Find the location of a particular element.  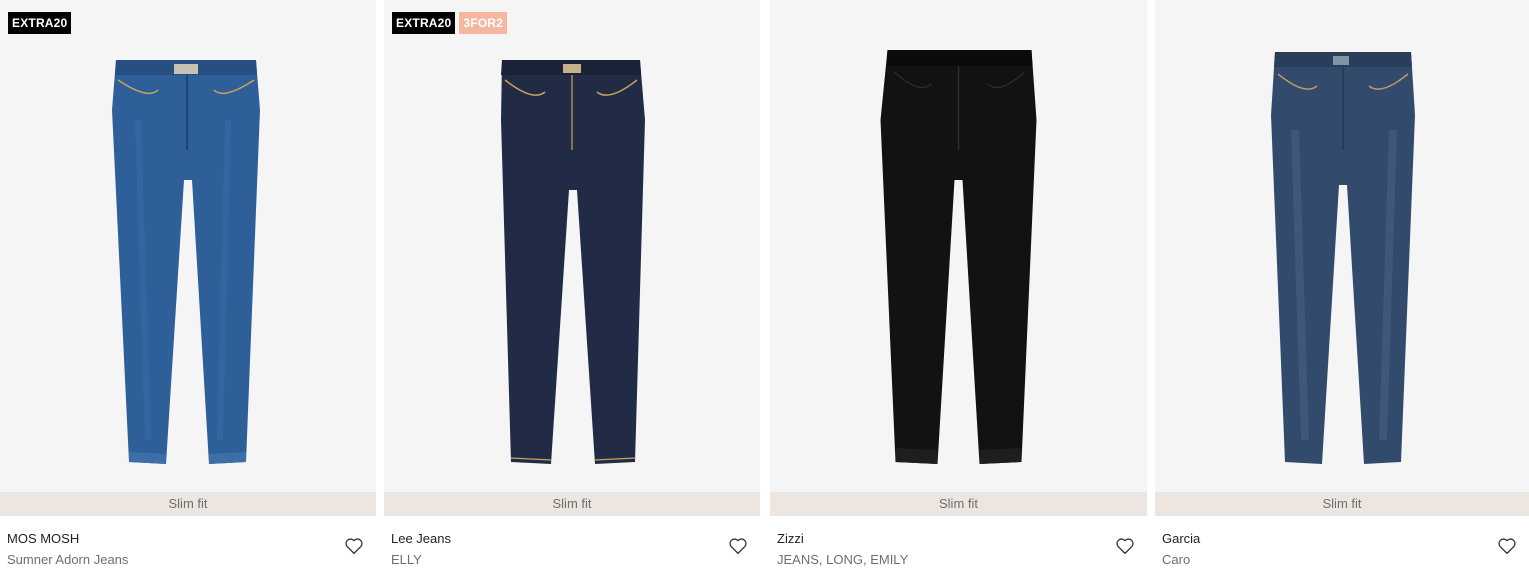

badge-group: EXTRA20 is located at coordinates (40, 23).